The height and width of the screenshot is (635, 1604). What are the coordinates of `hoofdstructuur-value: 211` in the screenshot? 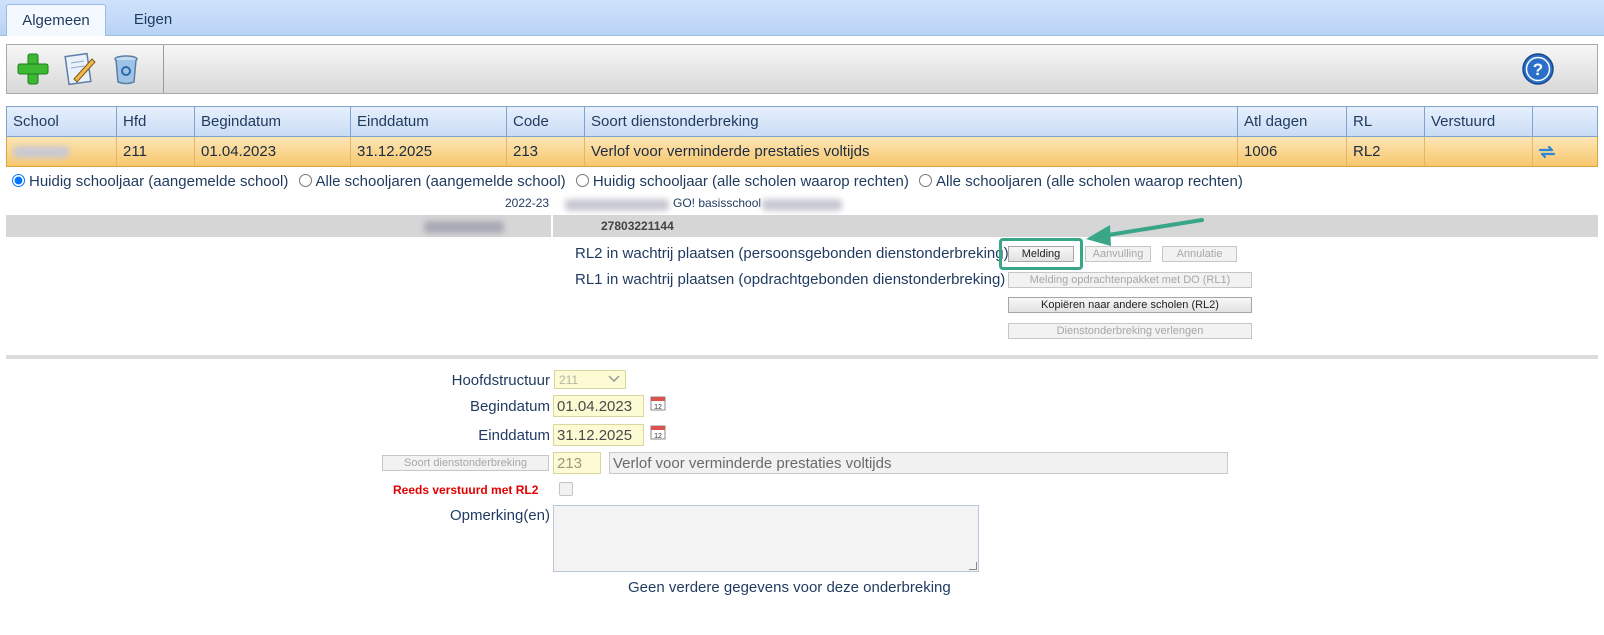 It's located at (569, 380).